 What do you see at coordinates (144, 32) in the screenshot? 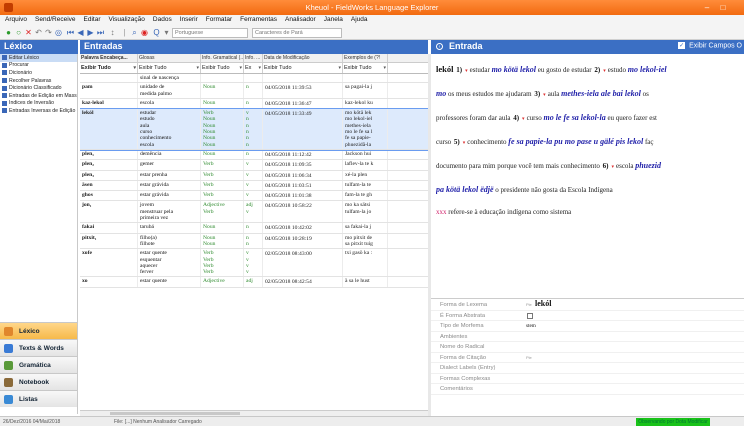
I see `spelling-icon: ◉` at bounding box center [144, 32].